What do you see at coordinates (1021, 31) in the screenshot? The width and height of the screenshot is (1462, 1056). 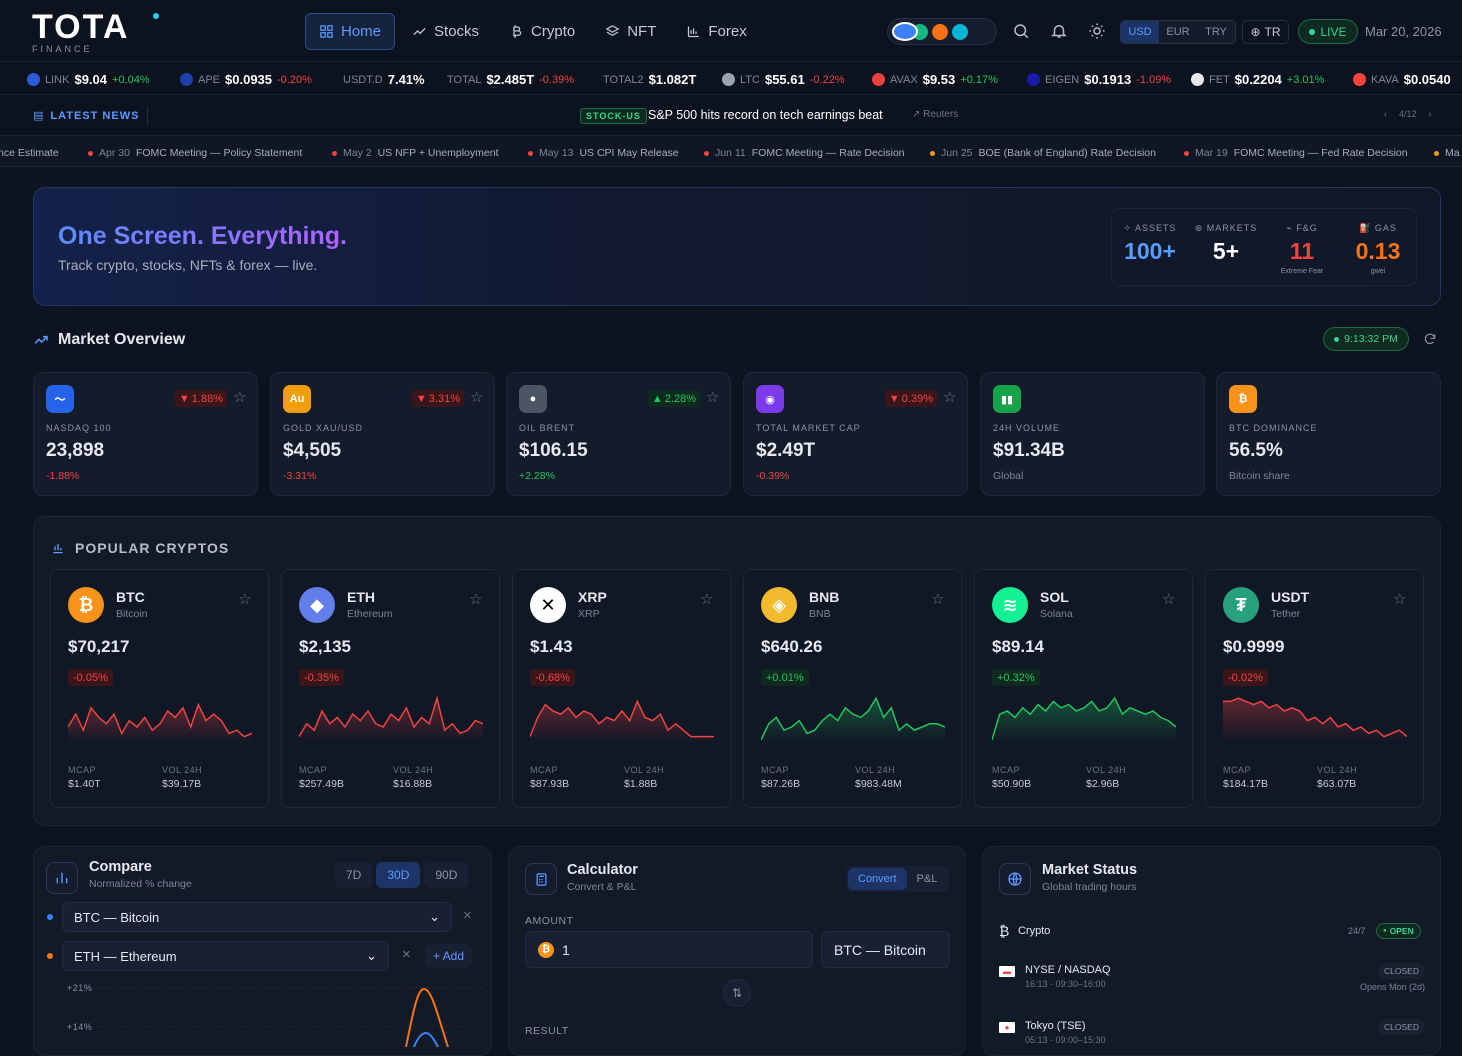 I see `search-icon` at bounding box center [1021, 31].